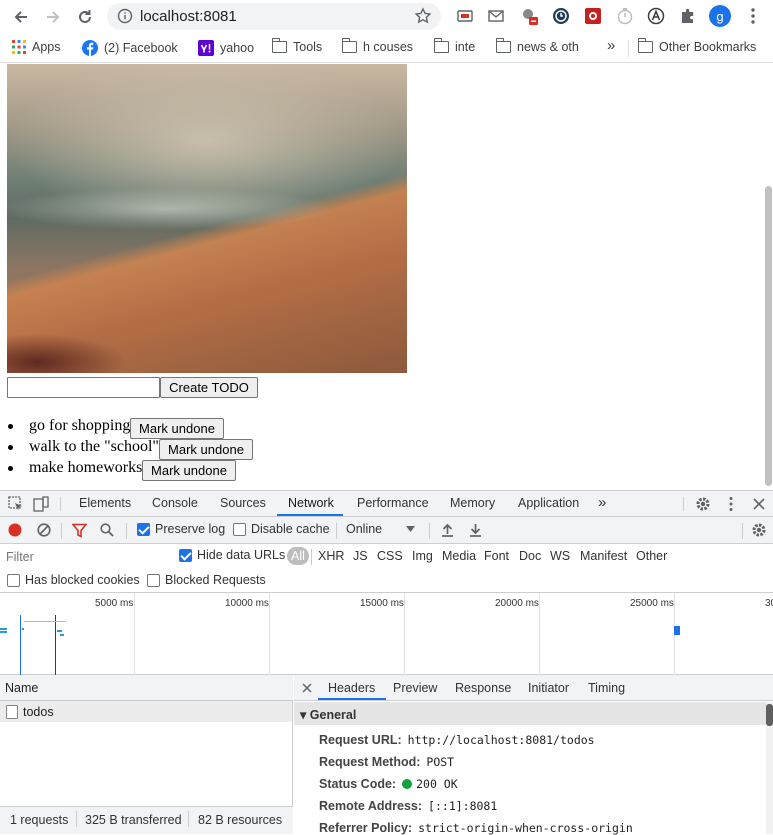 The image size is (773, 835). What do you see at coordinates (656, 16) in the screenshot?
I see `a-extension-icon` at bounding box center [656, 16].